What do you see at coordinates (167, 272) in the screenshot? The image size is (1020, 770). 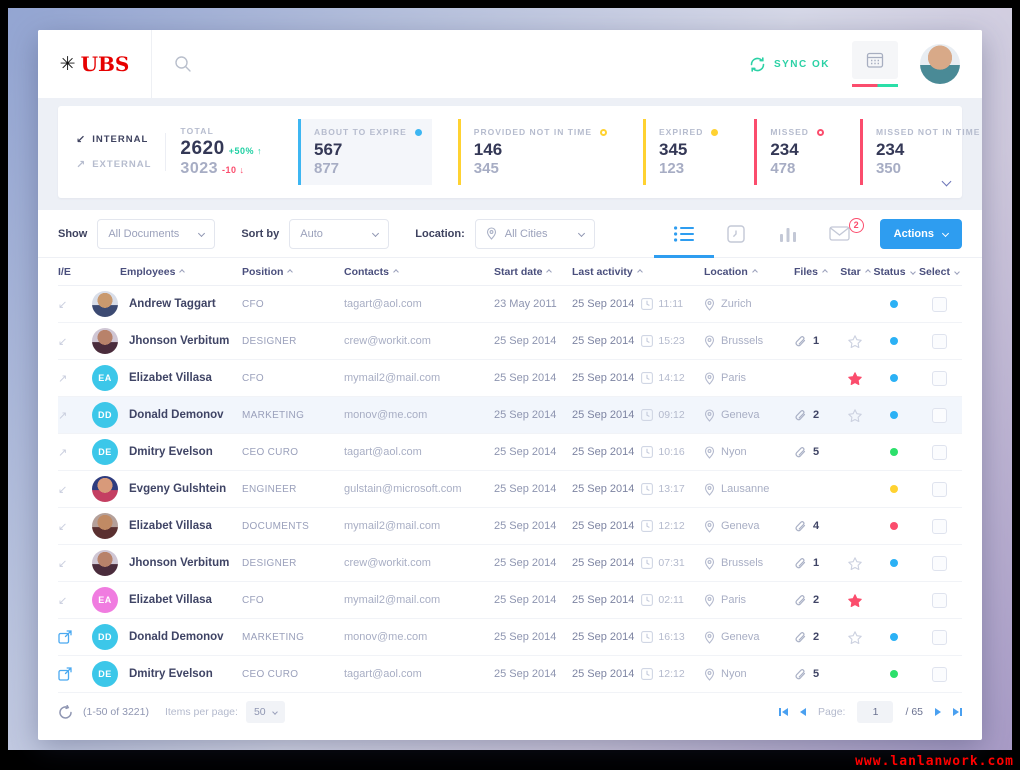 I see `column-header-employees: Employees` at bounding box center [167, 272].